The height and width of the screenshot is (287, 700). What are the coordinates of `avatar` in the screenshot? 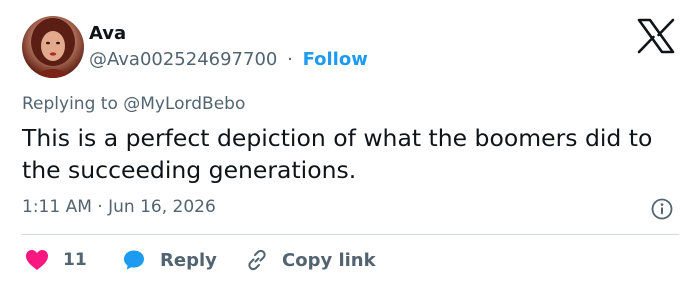 It's located at (53, 47).